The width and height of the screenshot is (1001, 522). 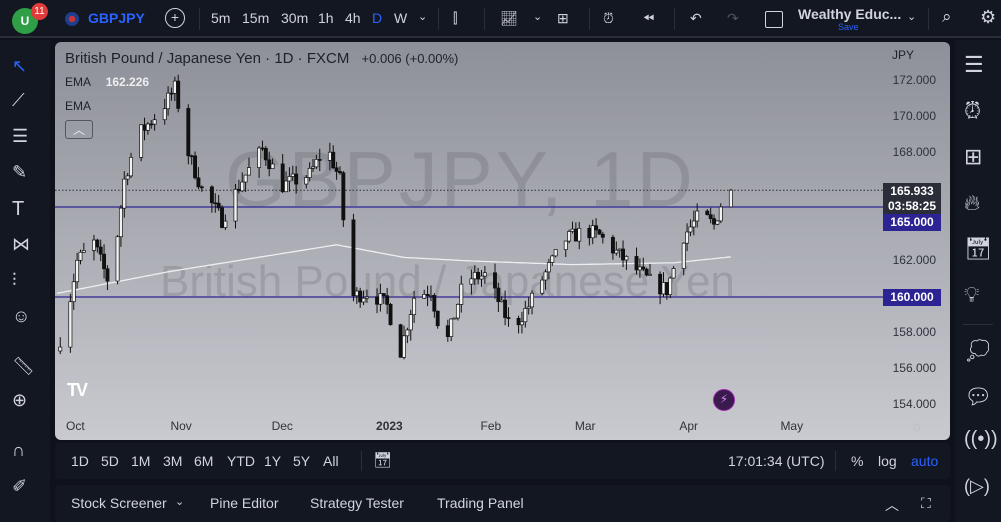 What do you see at coordinates (25, 489) in the screenshot?
I see `lock-drawing-icon: ✐` at bounding box center [25, 489].